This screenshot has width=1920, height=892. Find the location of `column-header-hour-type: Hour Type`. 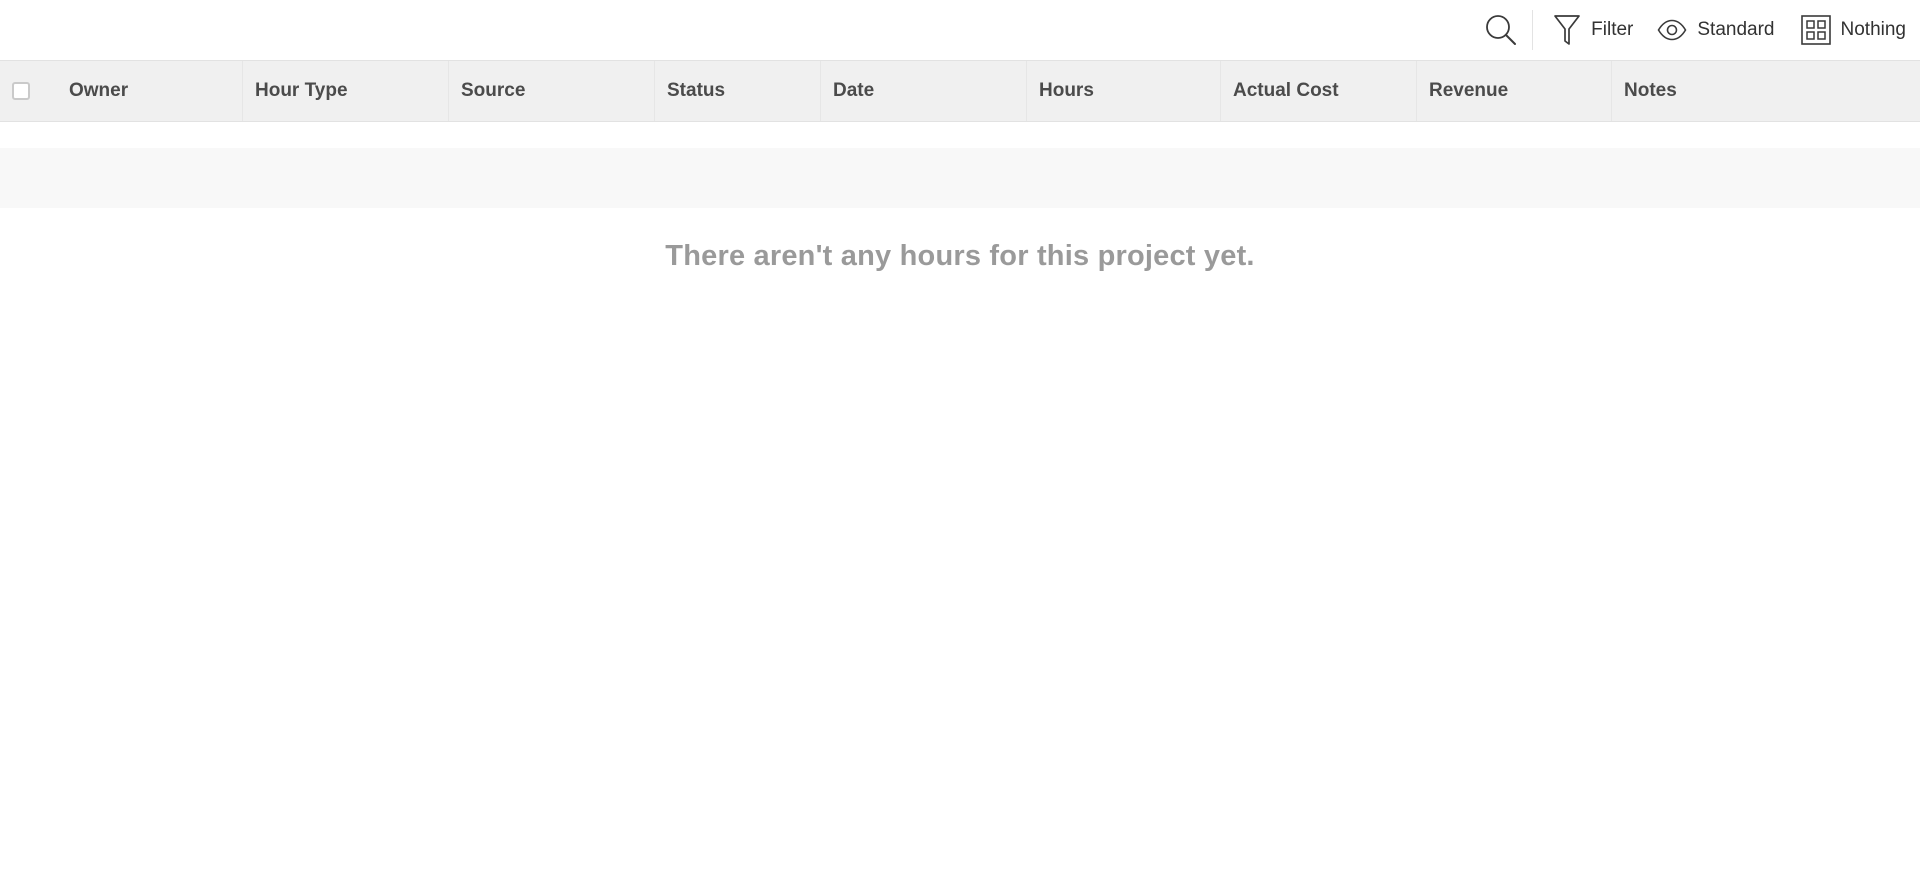

column-header-hour-type: Hour Type is located at coordinates (346, 91).